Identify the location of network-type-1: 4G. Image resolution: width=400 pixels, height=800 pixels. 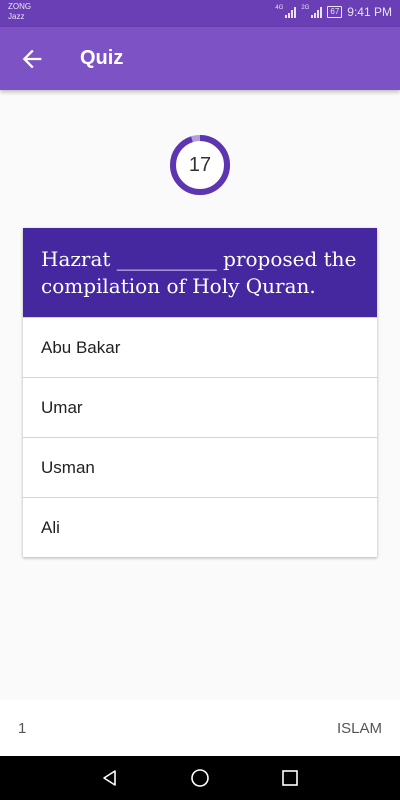
(279, 8).